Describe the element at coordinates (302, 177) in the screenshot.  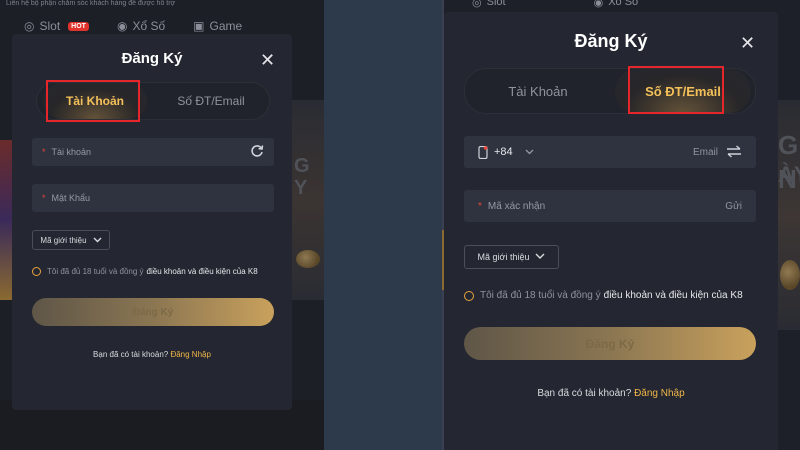
I see `promo-text: GY` at that location.